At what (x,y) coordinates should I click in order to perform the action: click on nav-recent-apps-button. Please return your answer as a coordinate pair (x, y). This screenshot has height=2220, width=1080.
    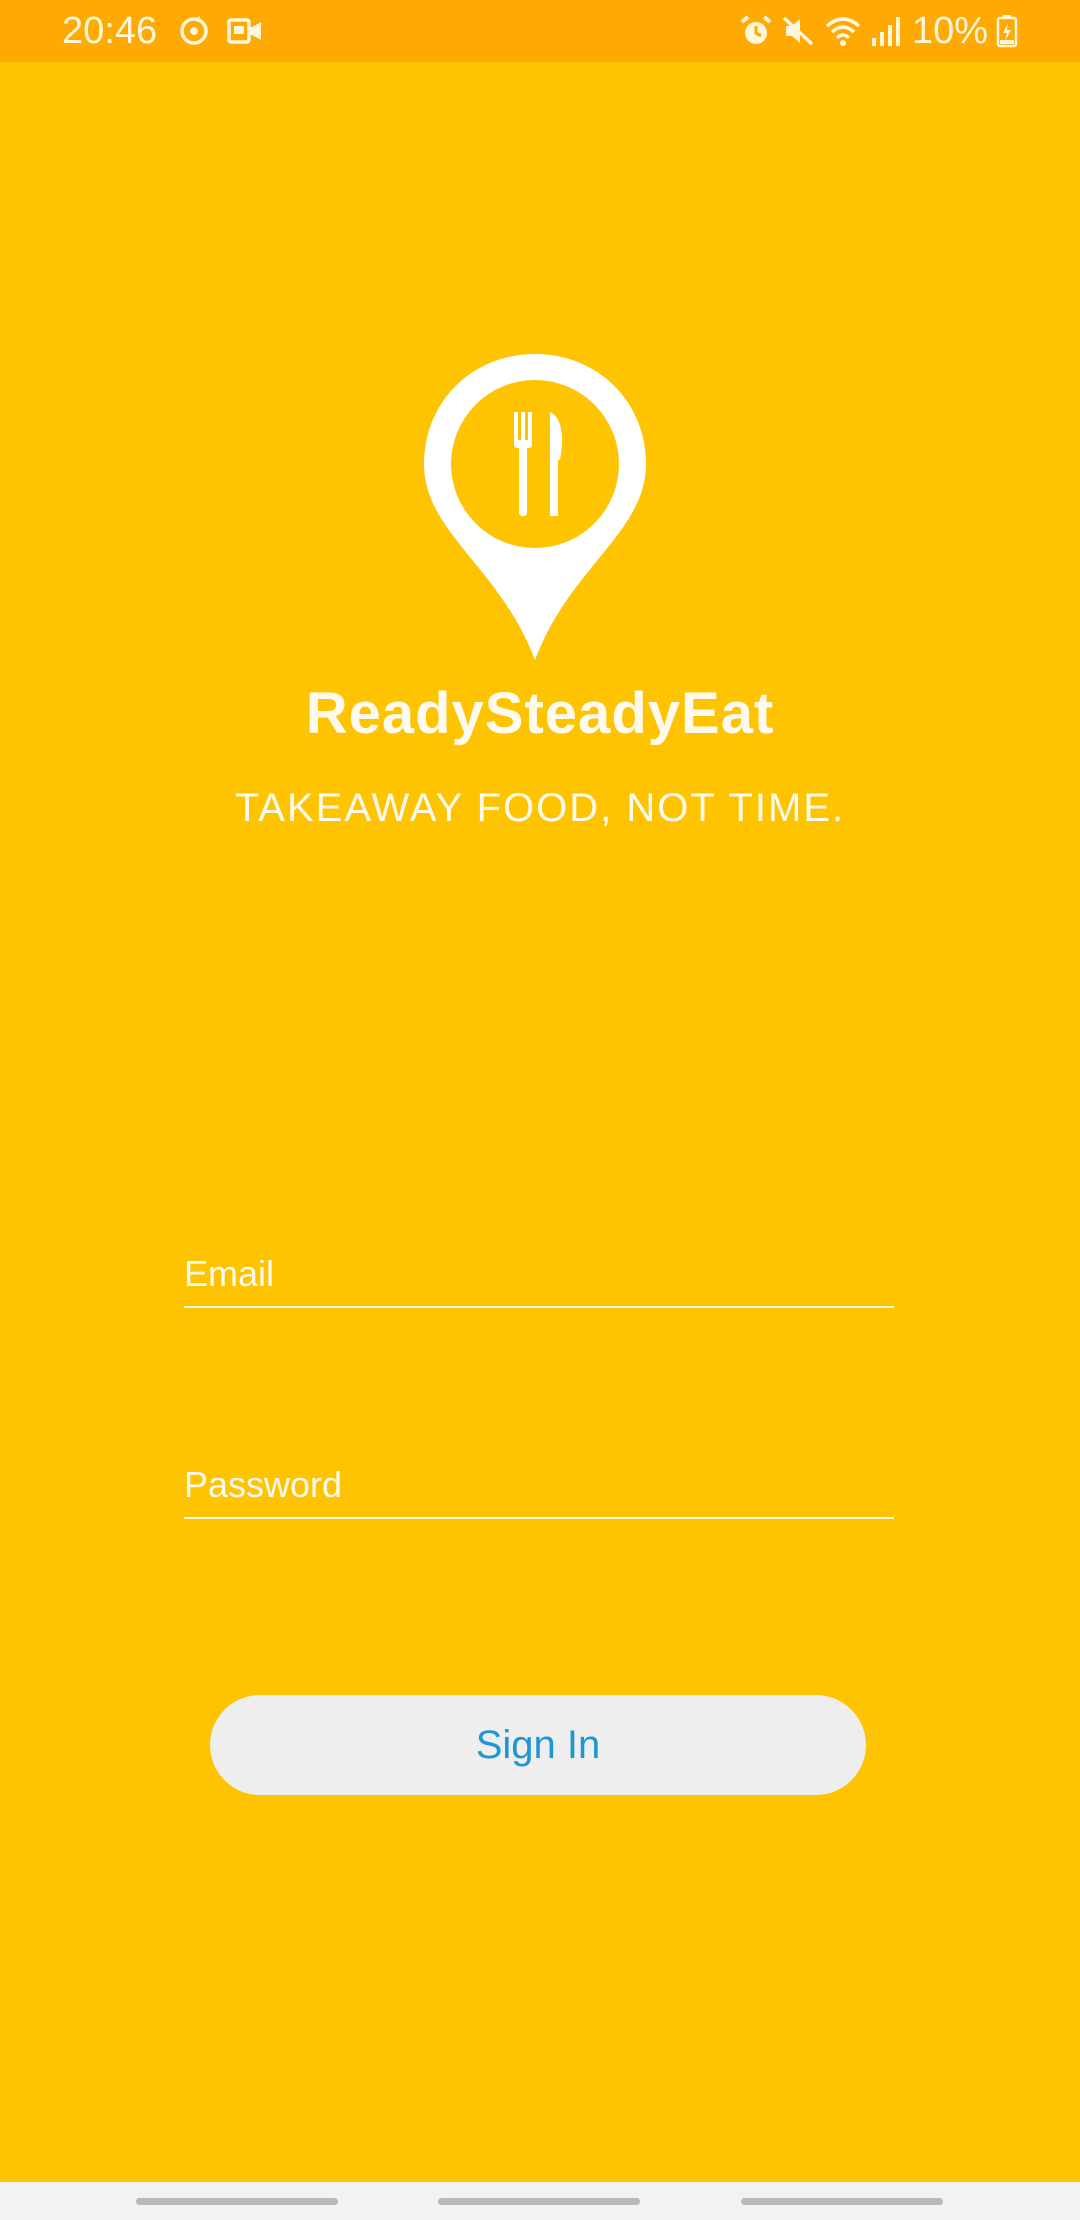
    Looking at the image, I should click on (237, 2201).